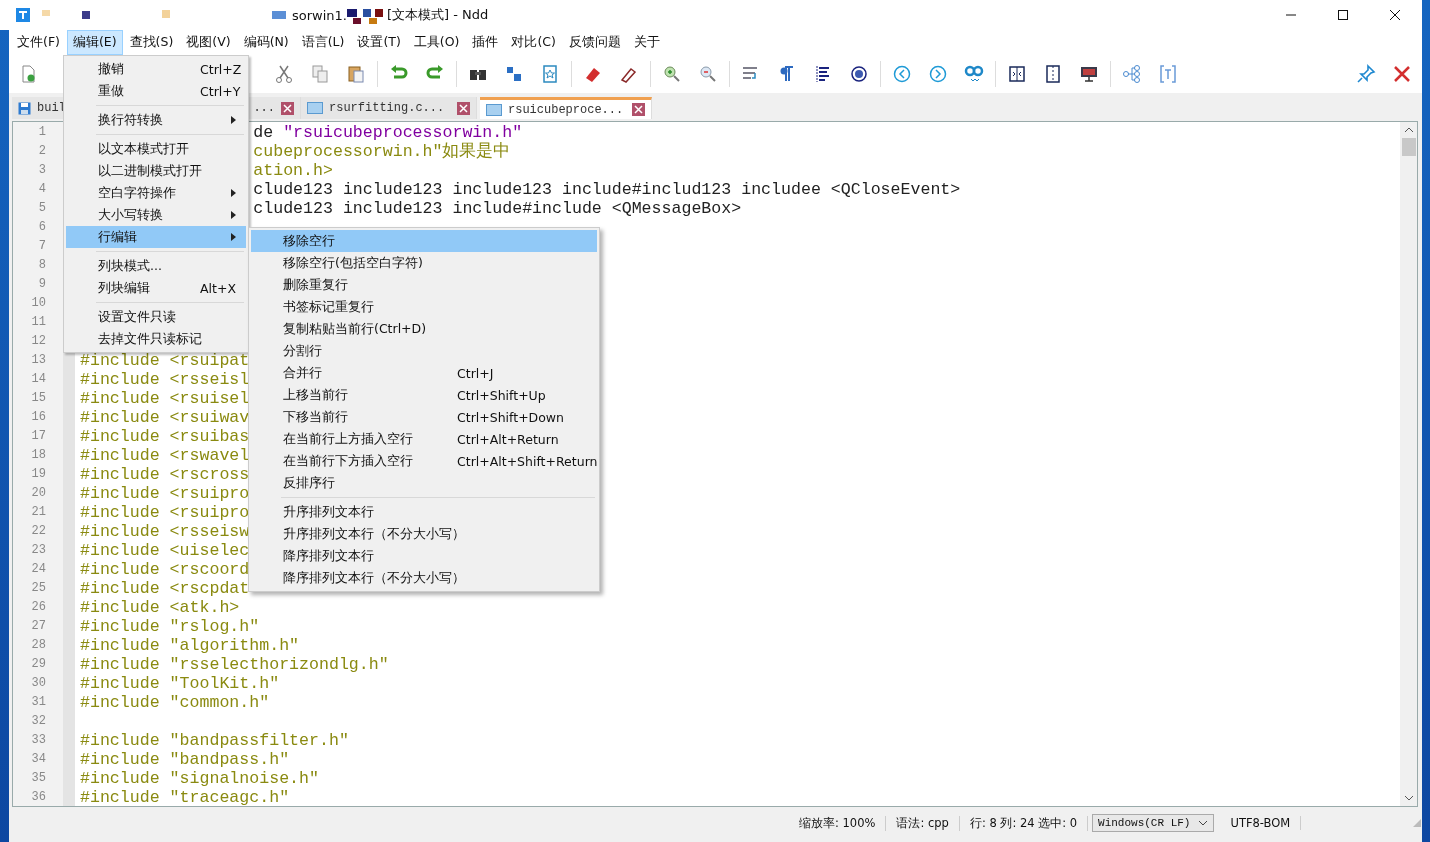  Describe the element at coordinates (485, 42) in the screenshot. I see `menu-item: 插件` at that location.